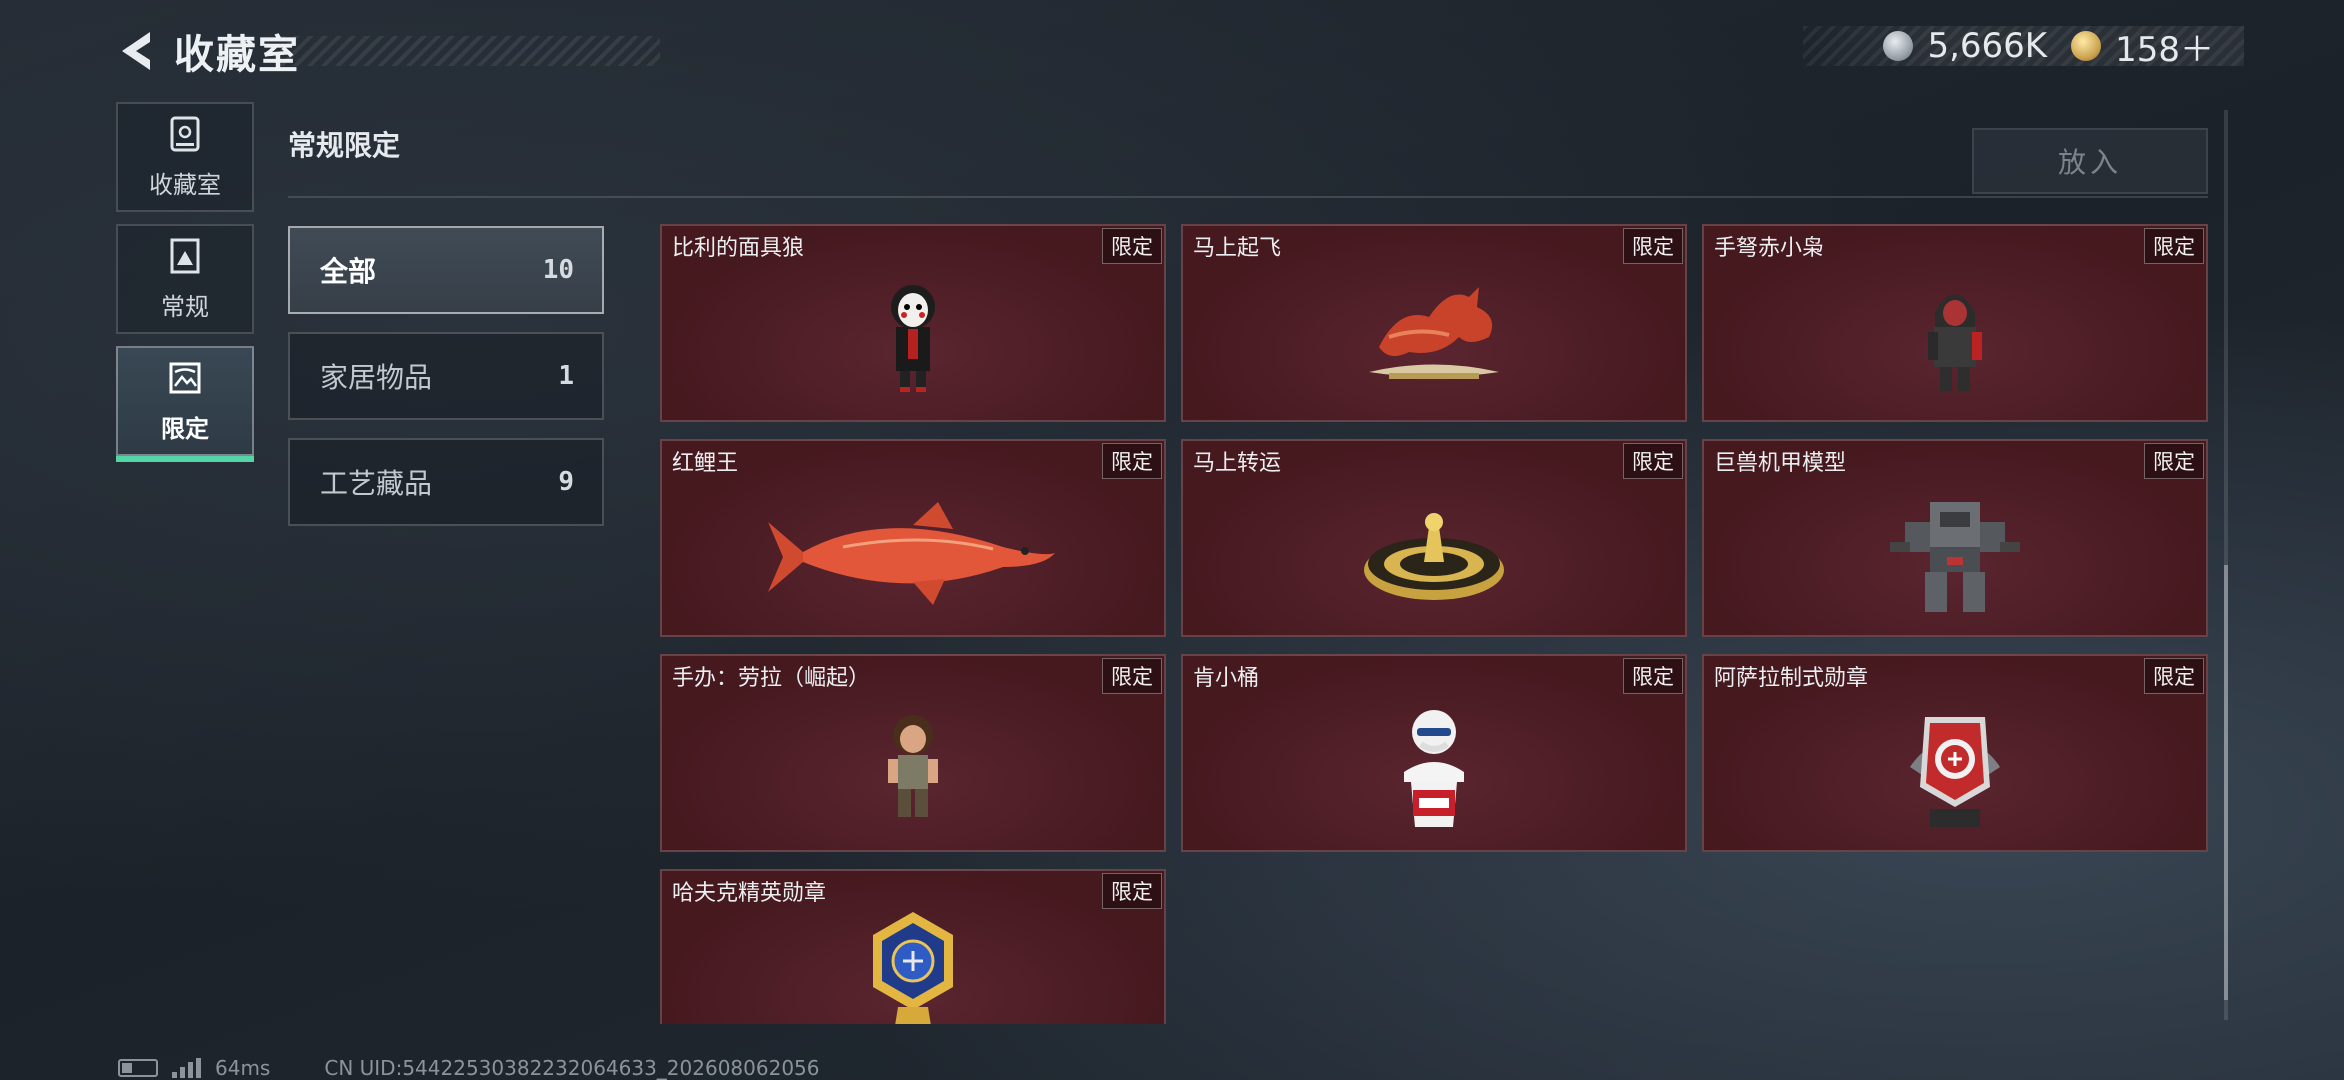 The height and width of the screenshot is (1080, 2344). I want to click on sidenav-item-collection: 收藏室, so click(185, 157).